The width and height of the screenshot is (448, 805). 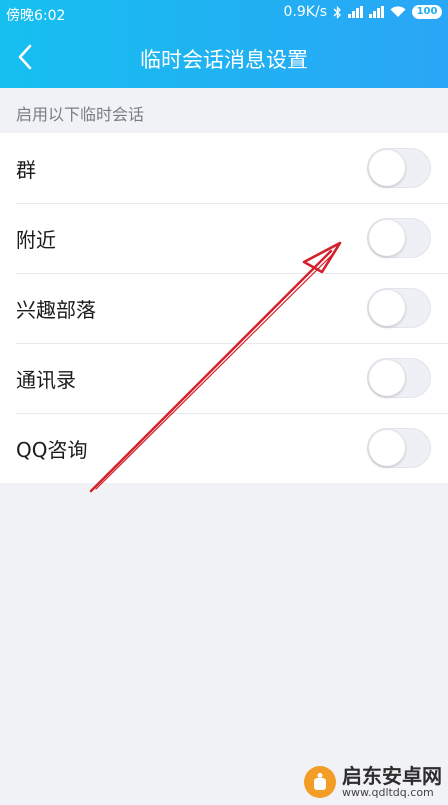 I want to click on item-label: 群, so click(x=26, y=169).